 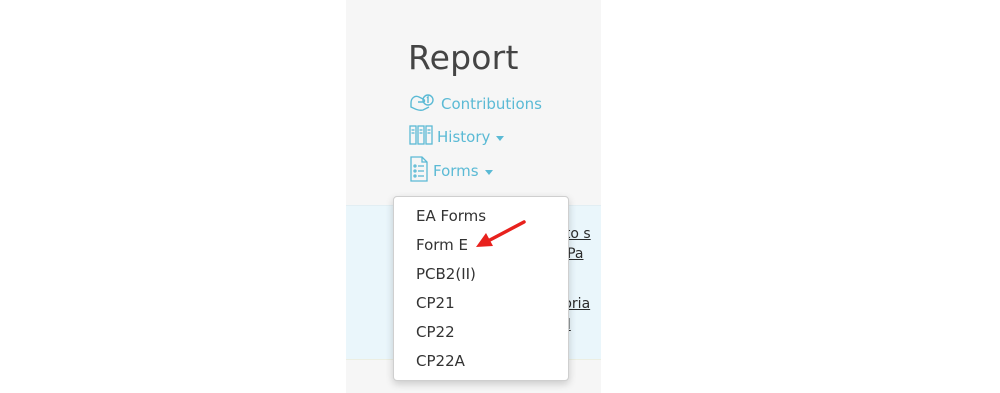 I want to click on nav-history: History, so click(x=457, y=137).